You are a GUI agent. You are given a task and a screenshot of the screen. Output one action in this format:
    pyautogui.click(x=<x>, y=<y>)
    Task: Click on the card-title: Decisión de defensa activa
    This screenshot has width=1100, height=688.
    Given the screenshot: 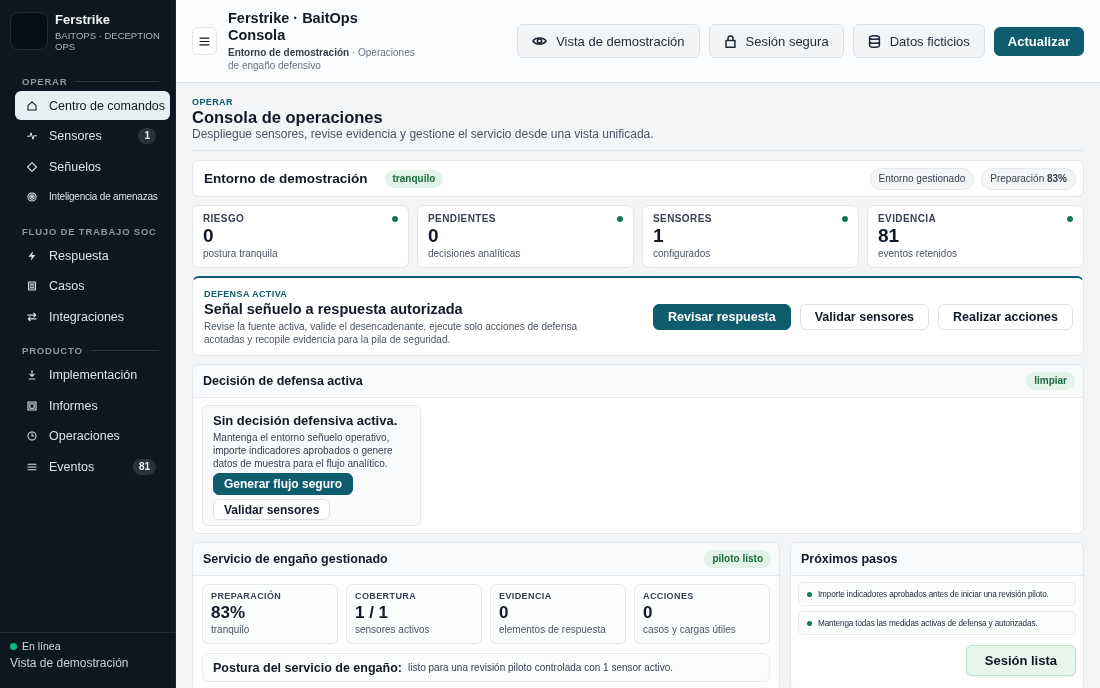 What is the action you would take?
    pyautogui.click(x=283, y=381)
    